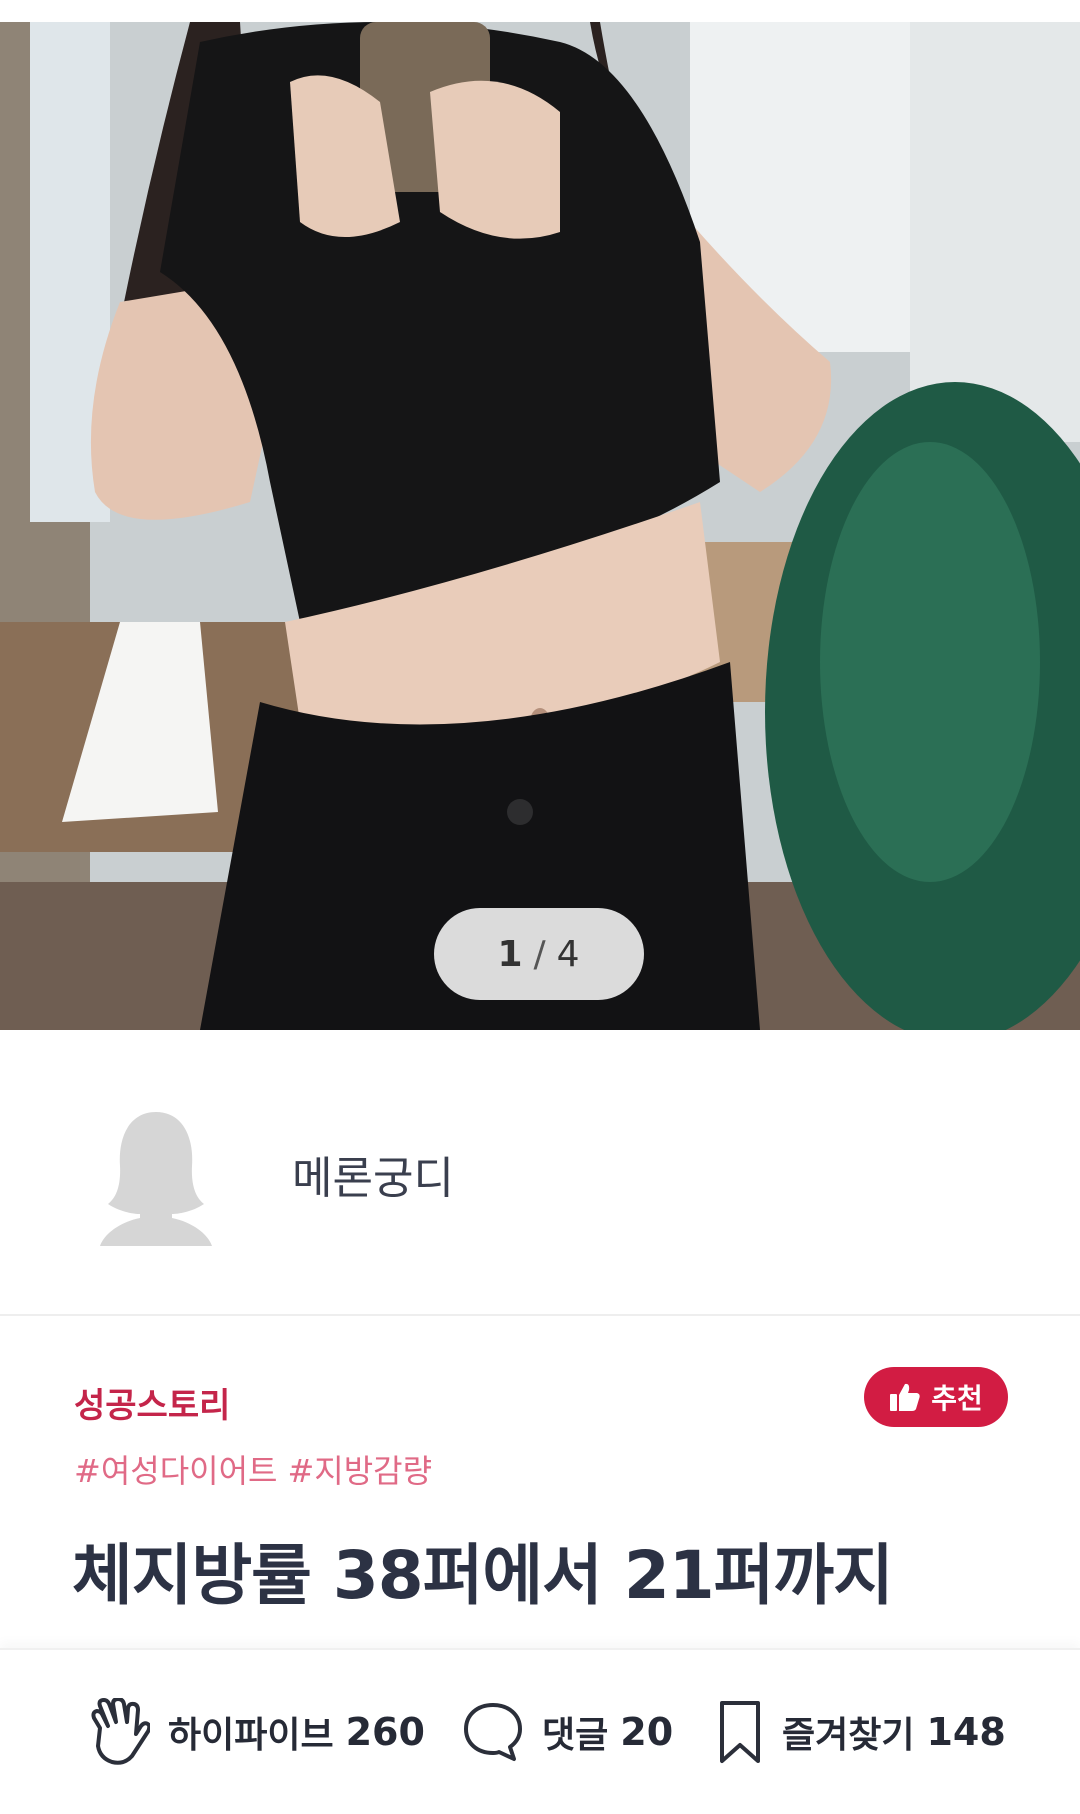 The height and width of the screenshot is (1814, 1080). I want to click on post-title: 체지방률 38퍼에서 21퍼까지, so click(483, 1575).